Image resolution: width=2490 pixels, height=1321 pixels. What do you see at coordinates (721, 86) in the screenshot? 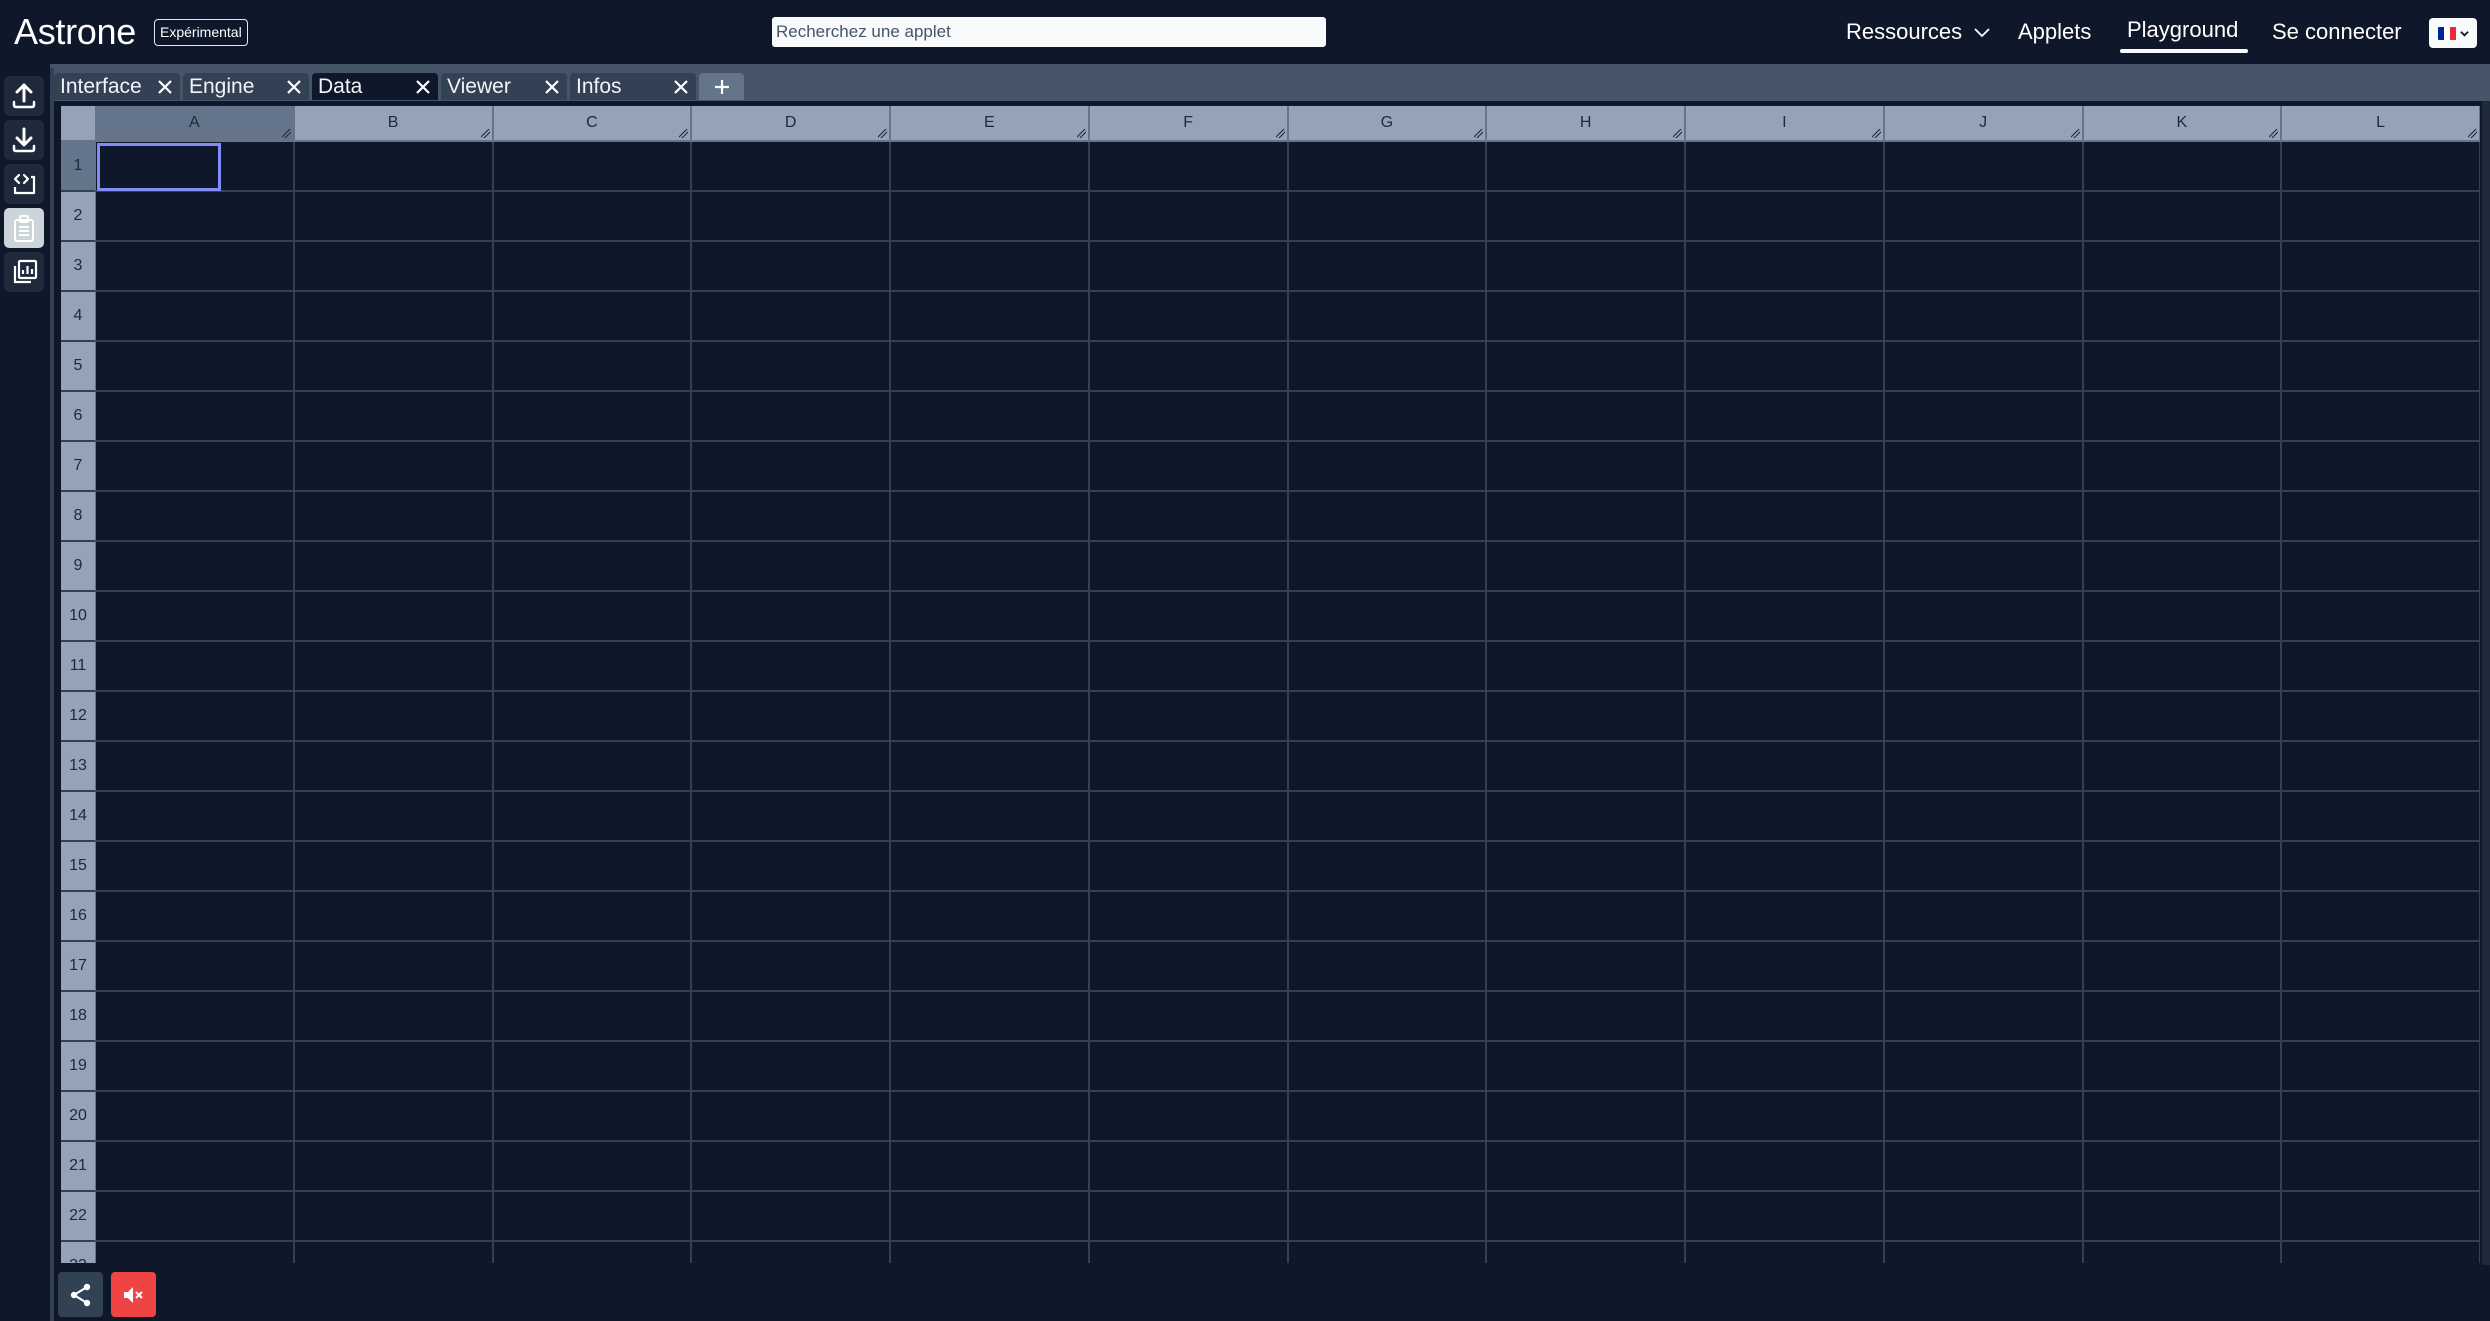
I see `add-tab-button` at bounding box center [721, 86].